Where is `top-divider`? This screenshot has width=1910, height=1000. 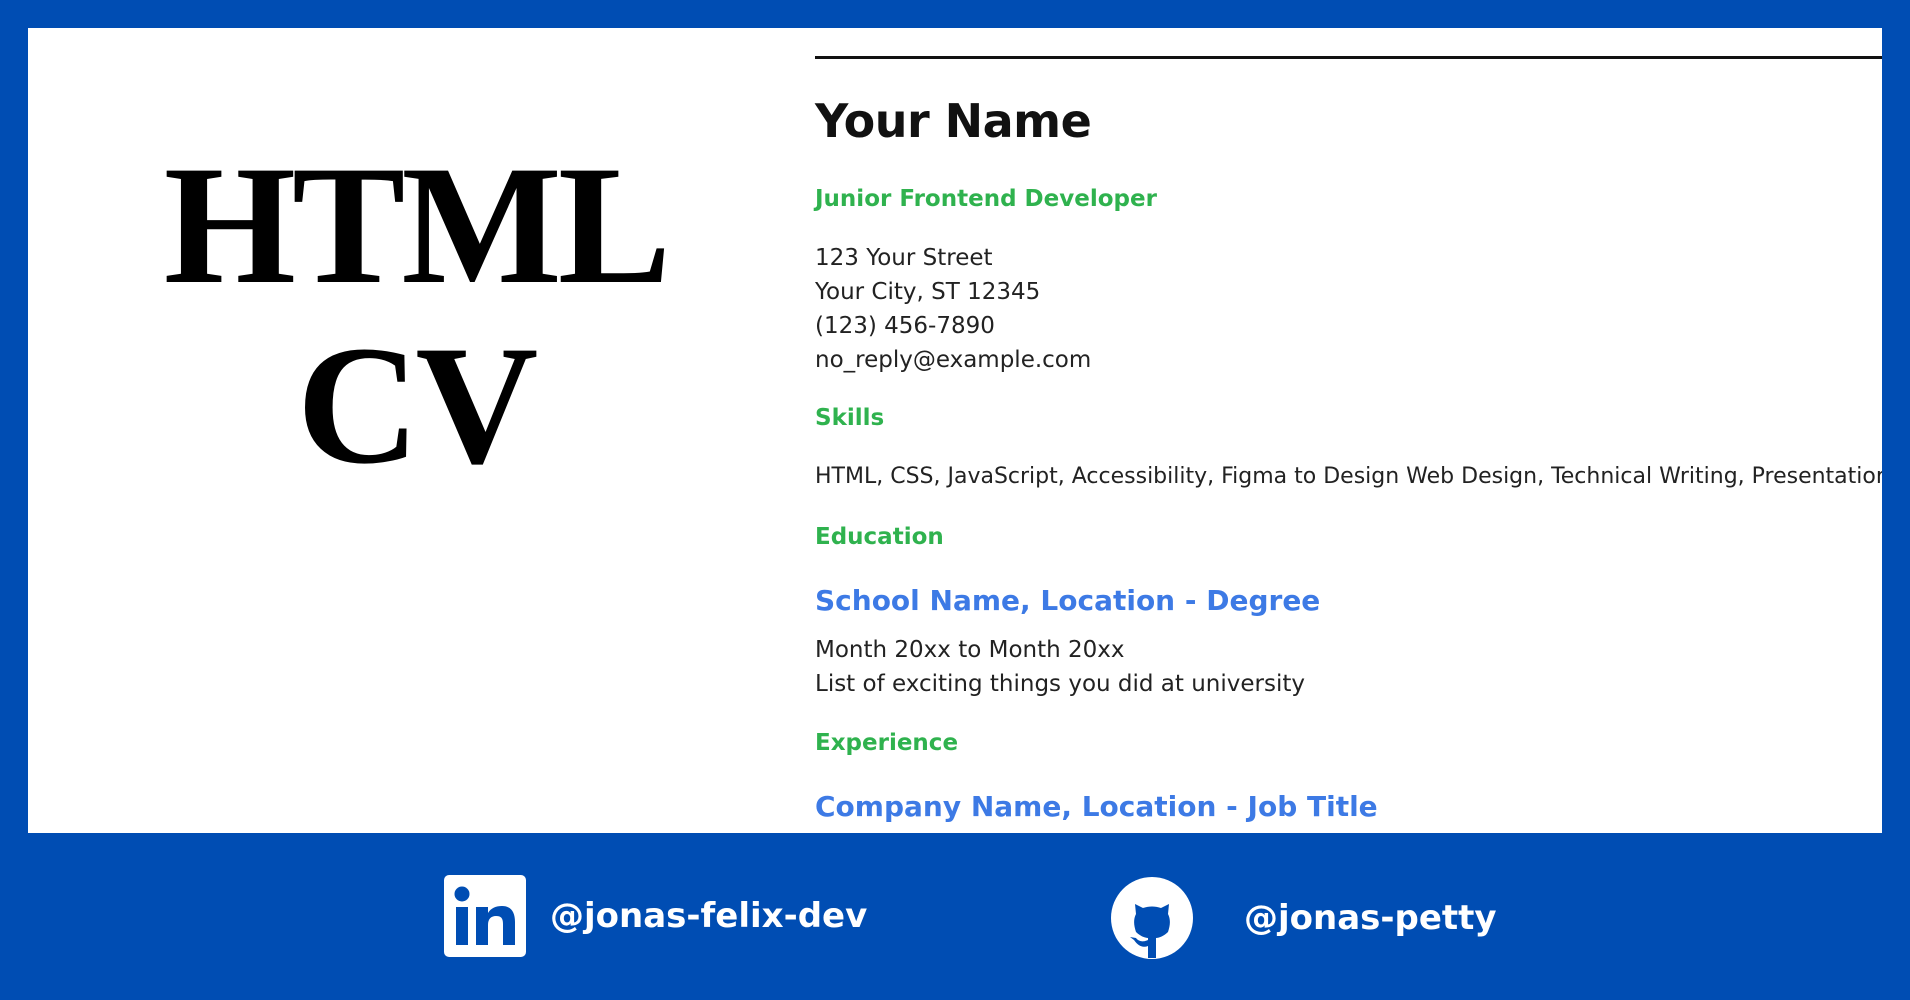 top-divider is located at coordinates (1348, 57).